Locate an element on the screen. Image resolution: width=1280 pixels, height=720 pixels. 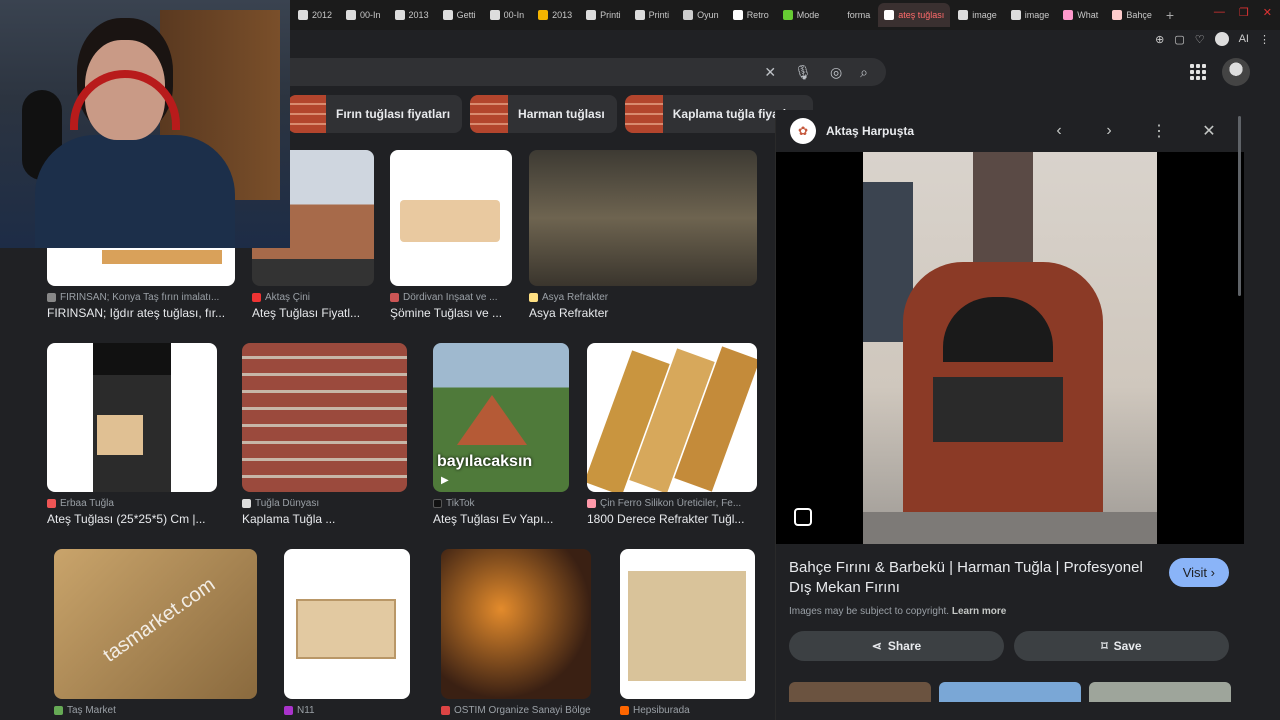
profile-avatar is located at coordinates (1221, 39).